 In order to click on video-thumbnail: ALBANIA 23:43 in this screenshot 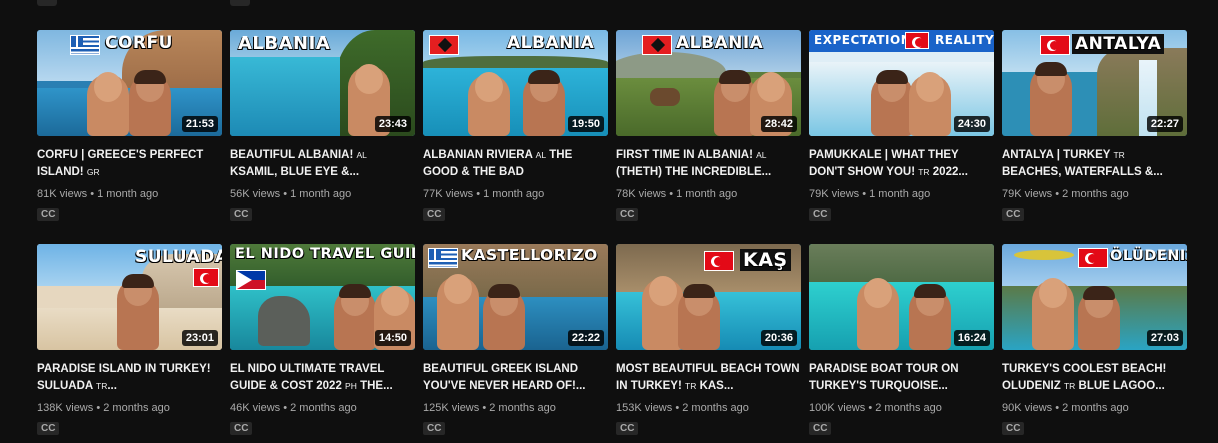, I will do `click(322, 83)`.